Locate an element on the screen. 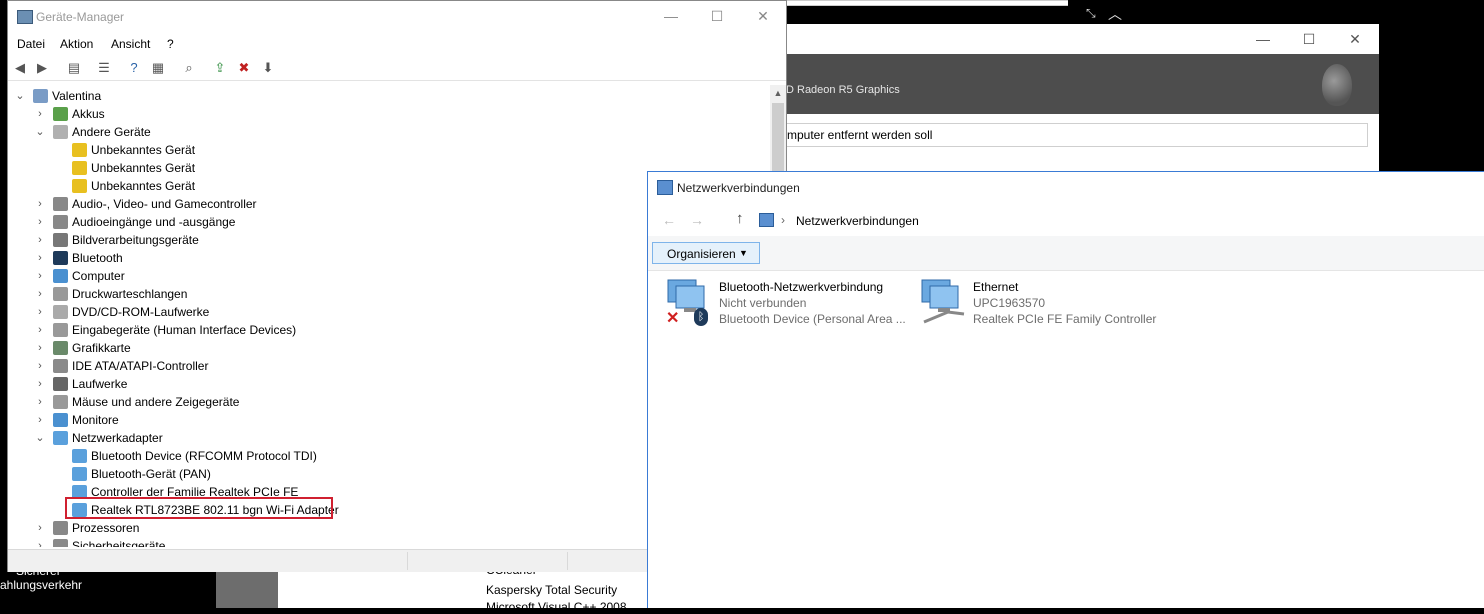 The image size is (1484, 614). tree-item-label: Computer is located at coordinates (98, 276).